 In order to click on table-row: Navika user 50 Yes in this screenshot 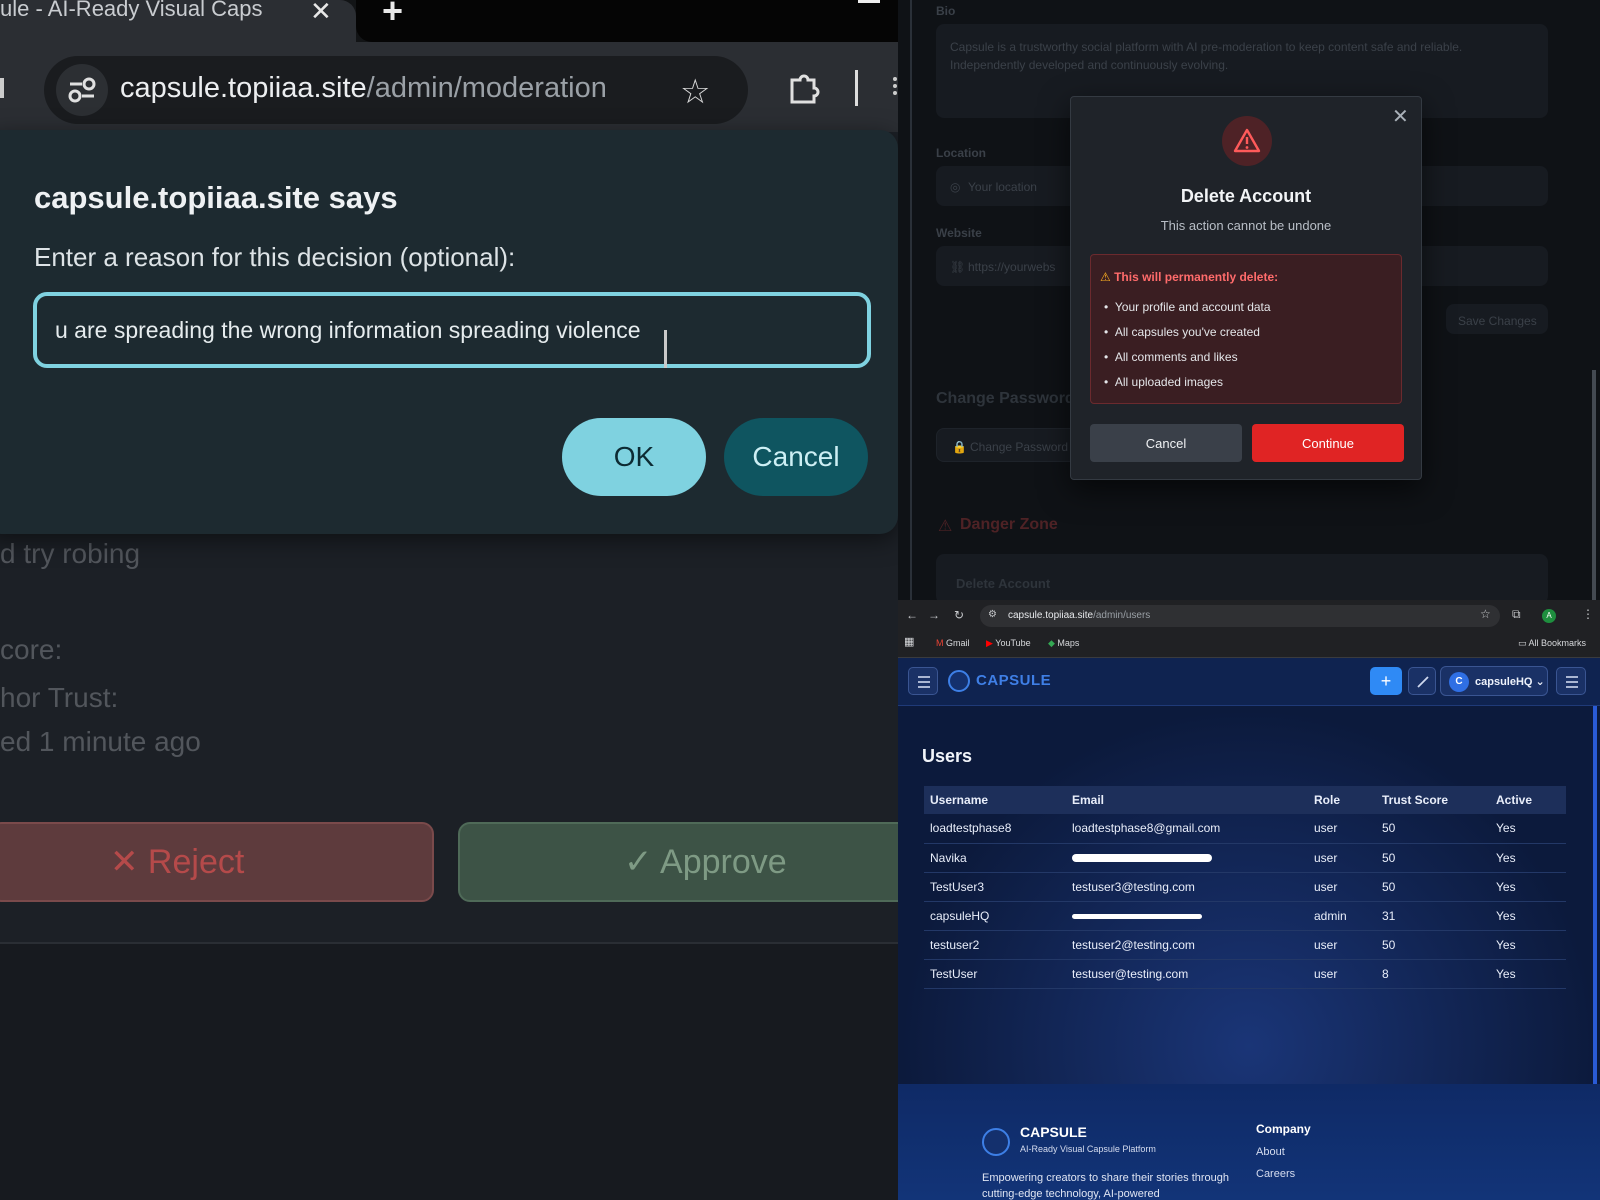, I will do `click(1245, 858)`.